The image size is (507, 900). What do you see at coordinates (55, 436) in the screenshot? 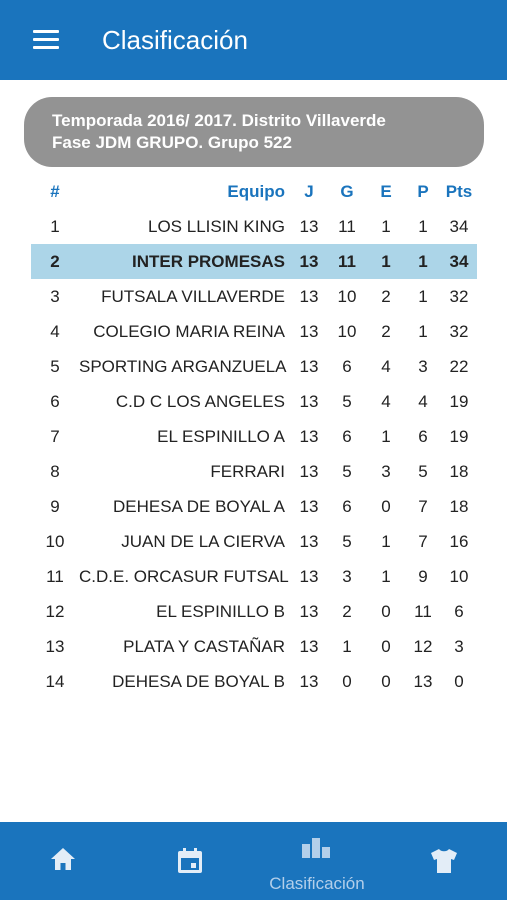
I see `cell-position: 7` at bounding box center [55, 436].